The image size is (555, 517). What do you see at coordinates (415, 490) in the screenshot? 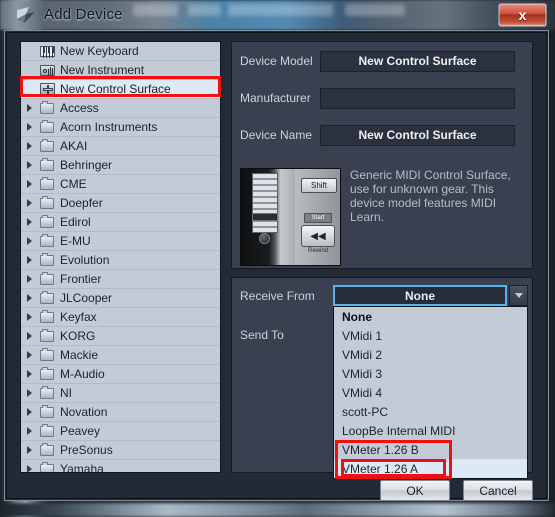
I see `ok-button: OK` at bounding box center [415, 490].